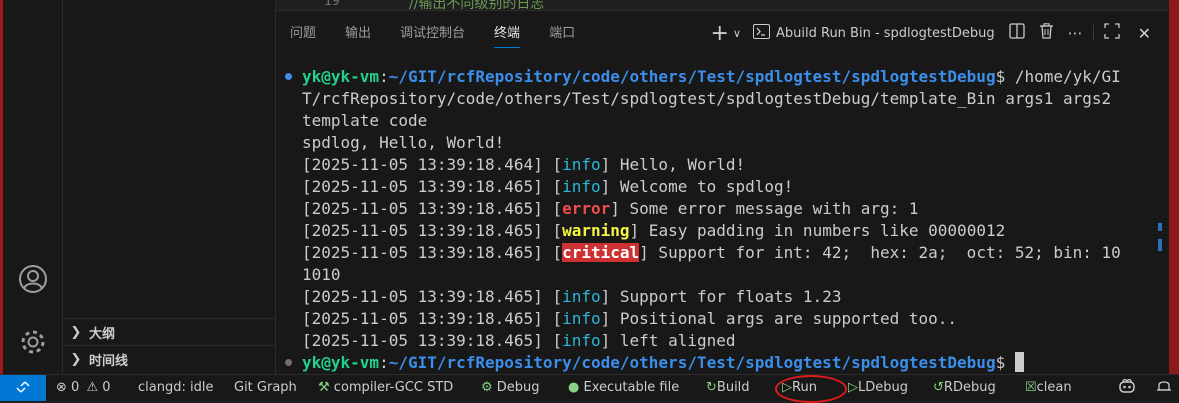 This screenshot has height=403, width=1179. I want to click on remote-indicator-button, so click(23, 388).